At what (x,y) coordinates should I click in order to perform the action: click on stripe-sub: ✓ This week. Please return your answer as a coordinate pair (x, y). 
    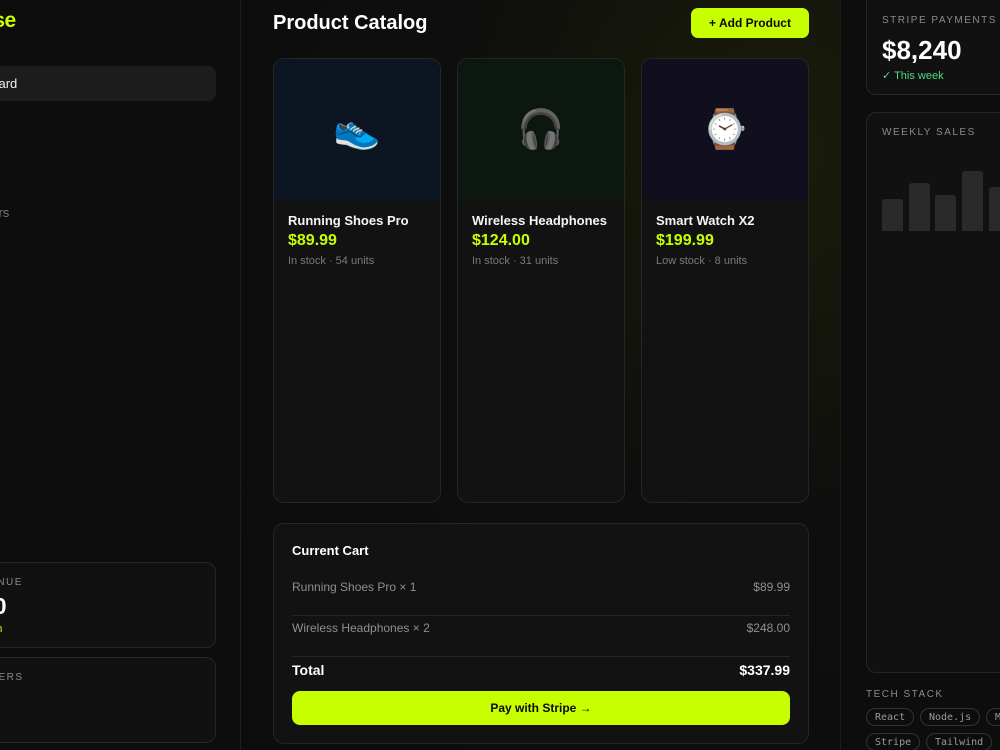
    Looking at the image, I should click on (913, 76).